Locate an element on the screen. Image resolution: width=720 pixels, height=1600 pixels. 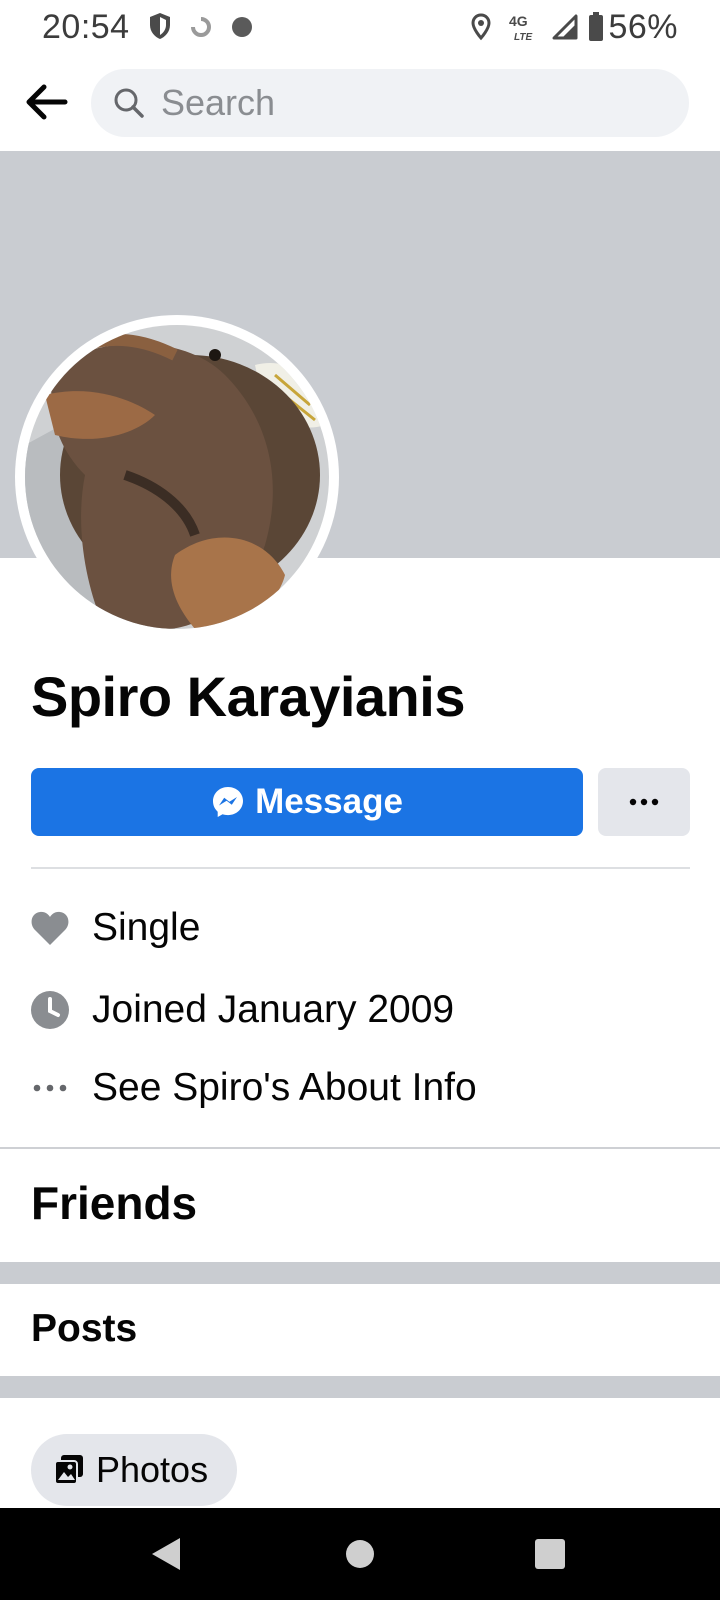
profile-name: Spiro Karayianis is located at coordinates (248, 696).